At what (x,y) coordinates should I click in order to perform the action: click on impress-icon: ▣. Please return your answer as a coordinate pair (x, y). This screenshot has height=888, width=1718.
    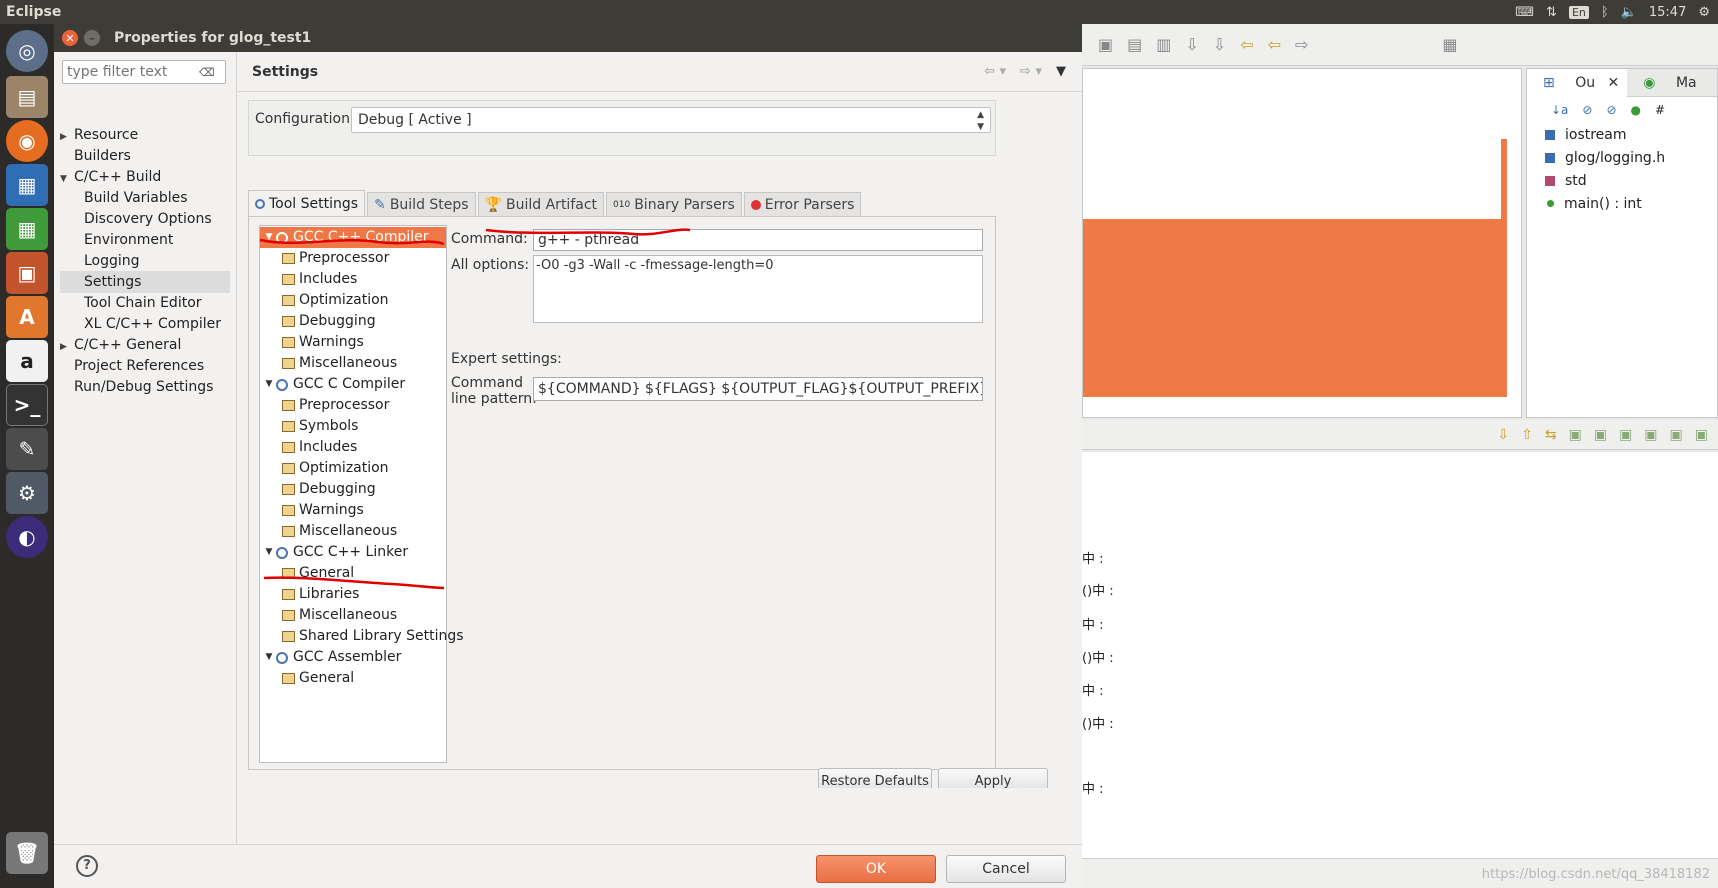
    Looking at the image, I should click on (27, 273).